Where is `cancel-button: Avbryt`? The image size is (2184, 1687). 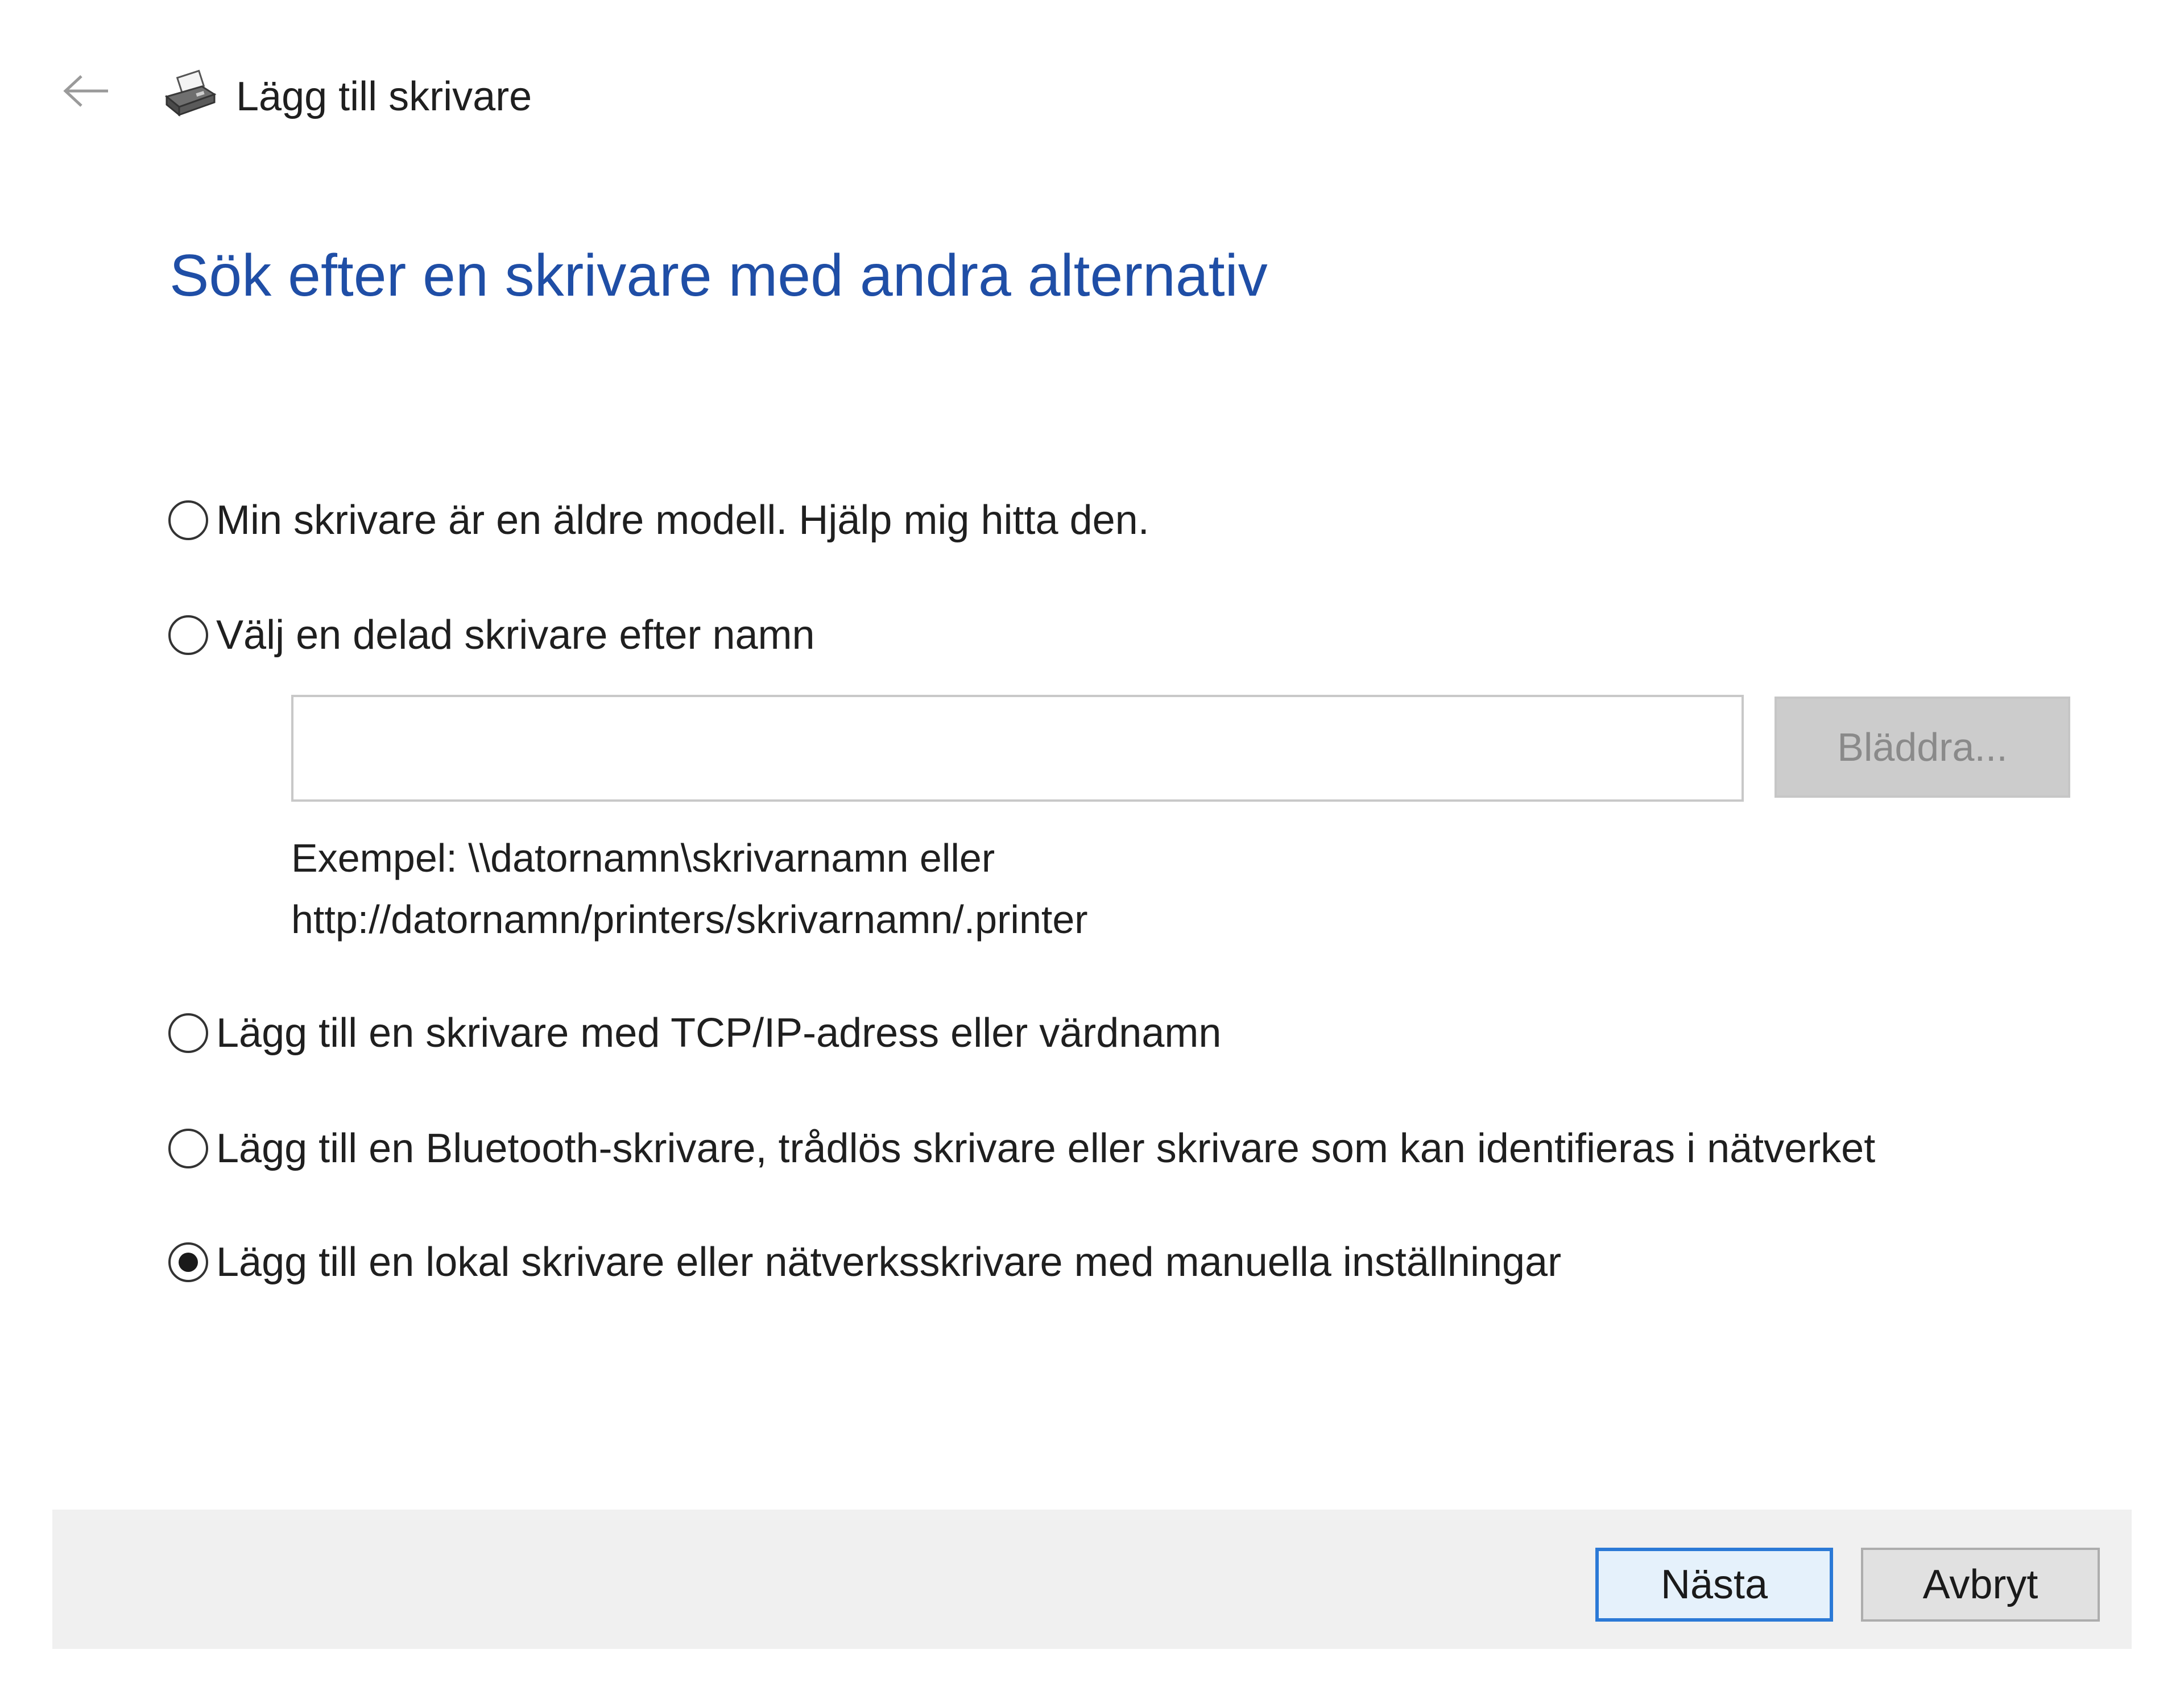
cancel-button: Avbryt is located at coordinates (1980, 1585).